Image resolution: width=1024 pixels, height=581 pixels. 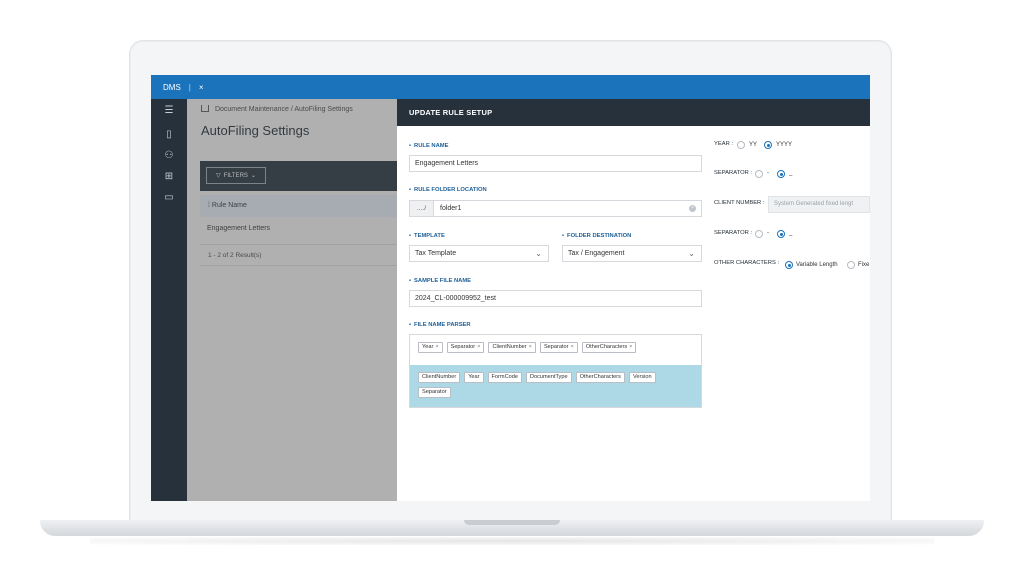 I want to click on available-token: Version, so click(x=642, y=377).